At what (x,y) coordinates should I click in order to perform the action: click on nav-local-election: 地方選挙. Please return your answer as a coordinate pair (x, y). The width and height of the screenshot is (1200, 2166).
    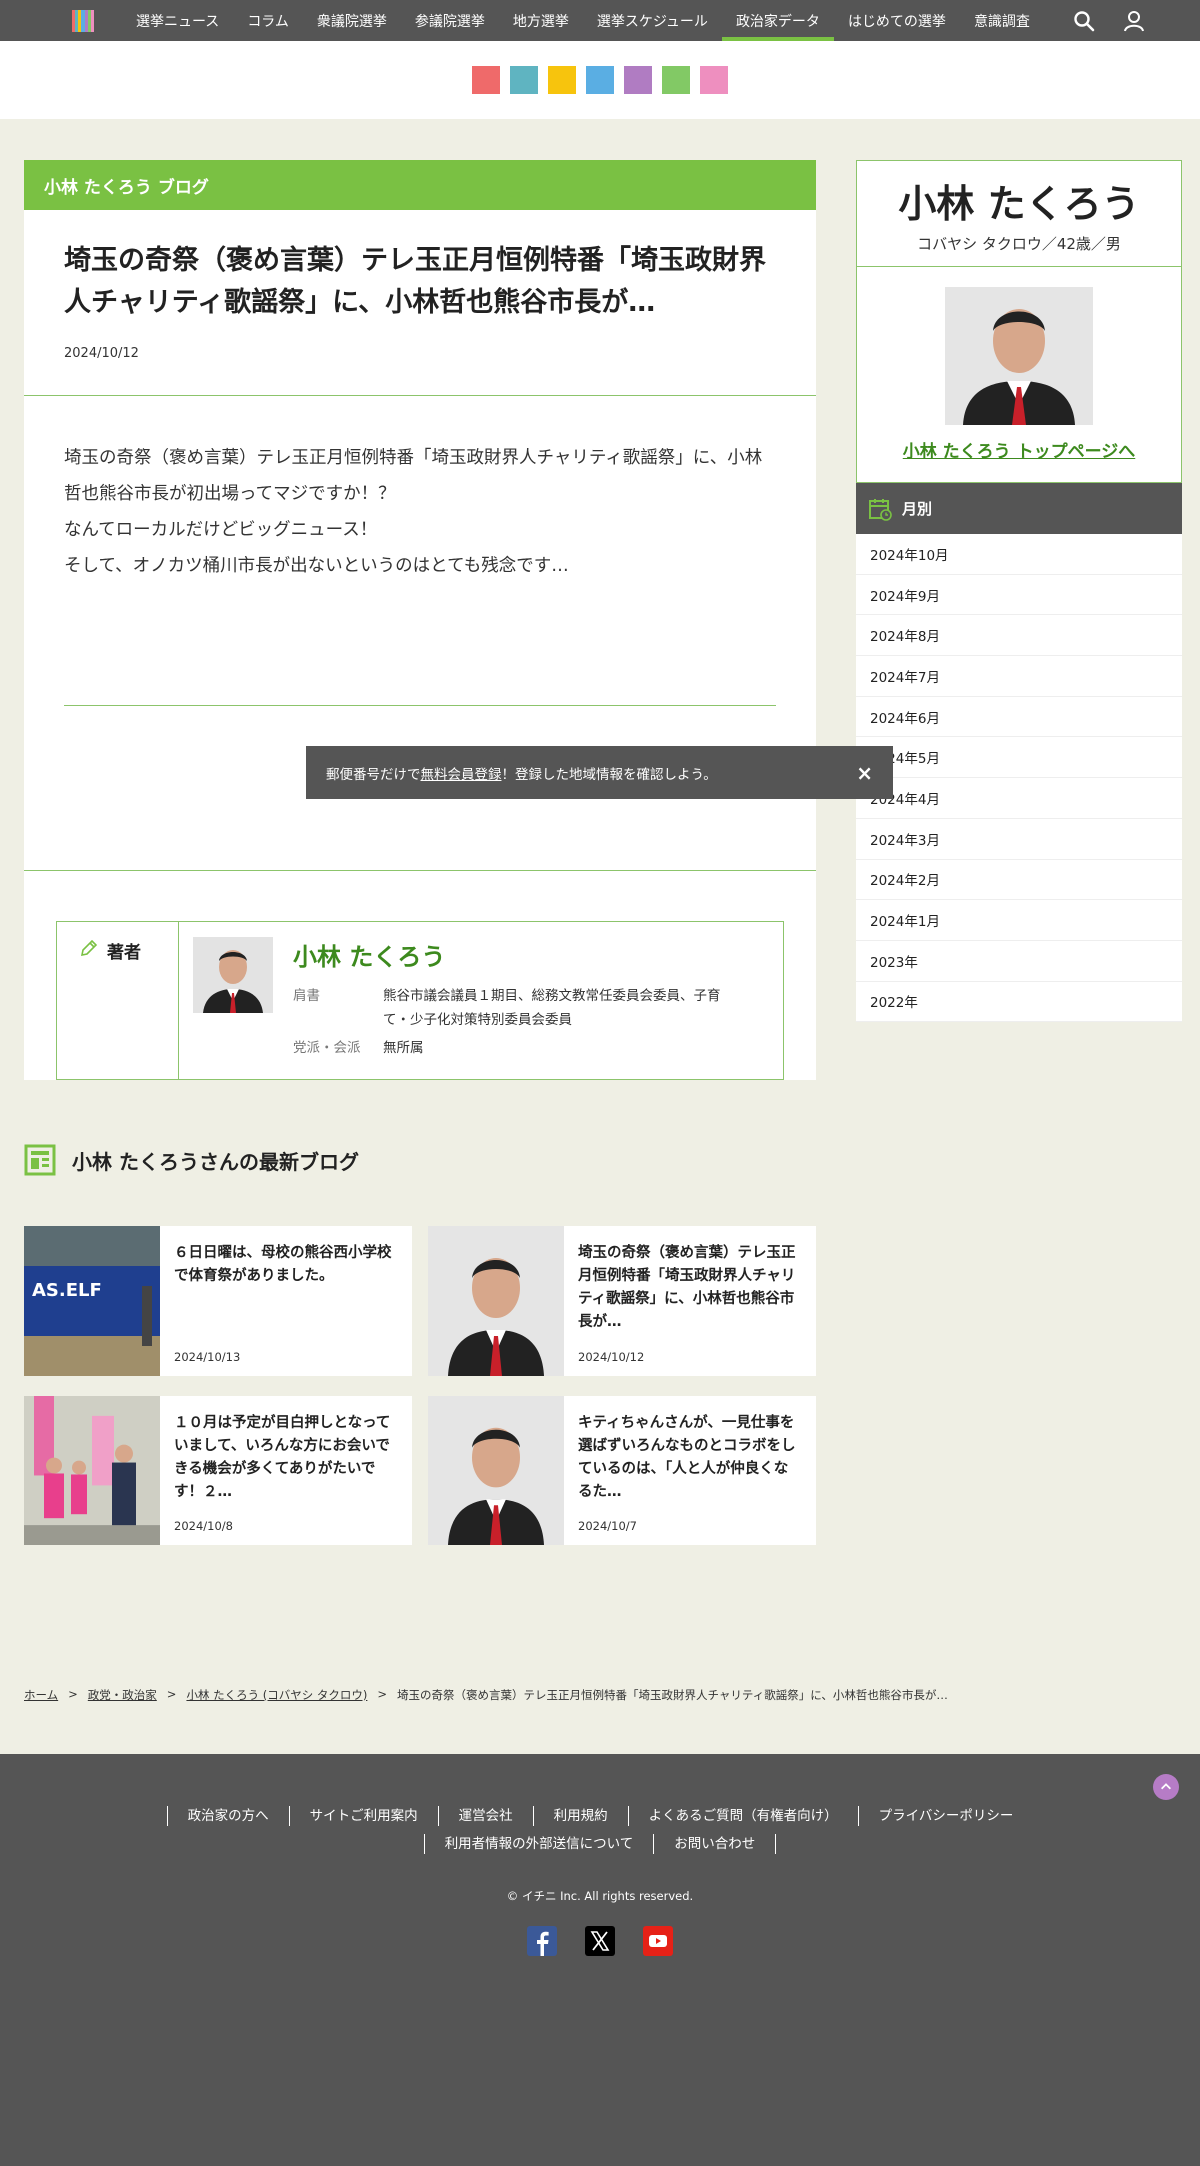
    Looking at the image, I should click on (541, 20).